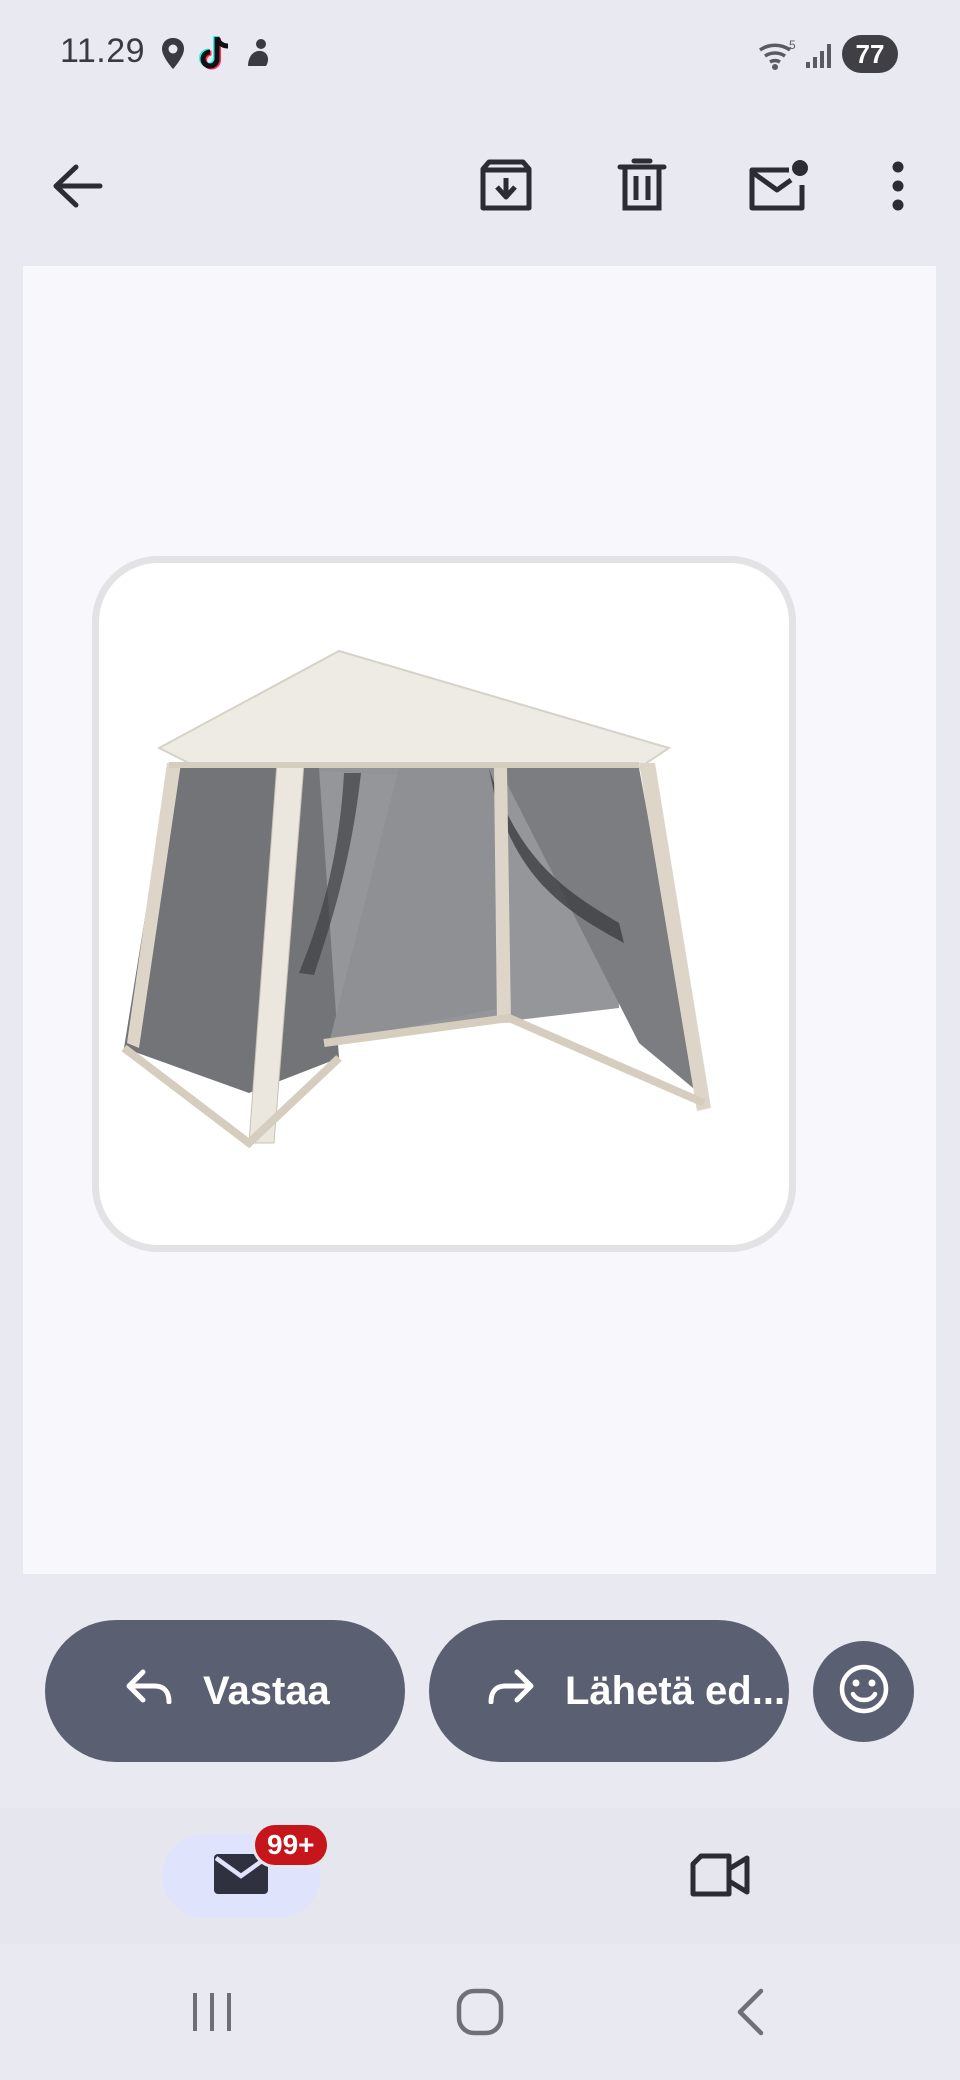 The image size is (960, 2080). Describe the element at coordinates (778, 57) in the screenshot. I see `wifi-5g-icon: 5` at that location.